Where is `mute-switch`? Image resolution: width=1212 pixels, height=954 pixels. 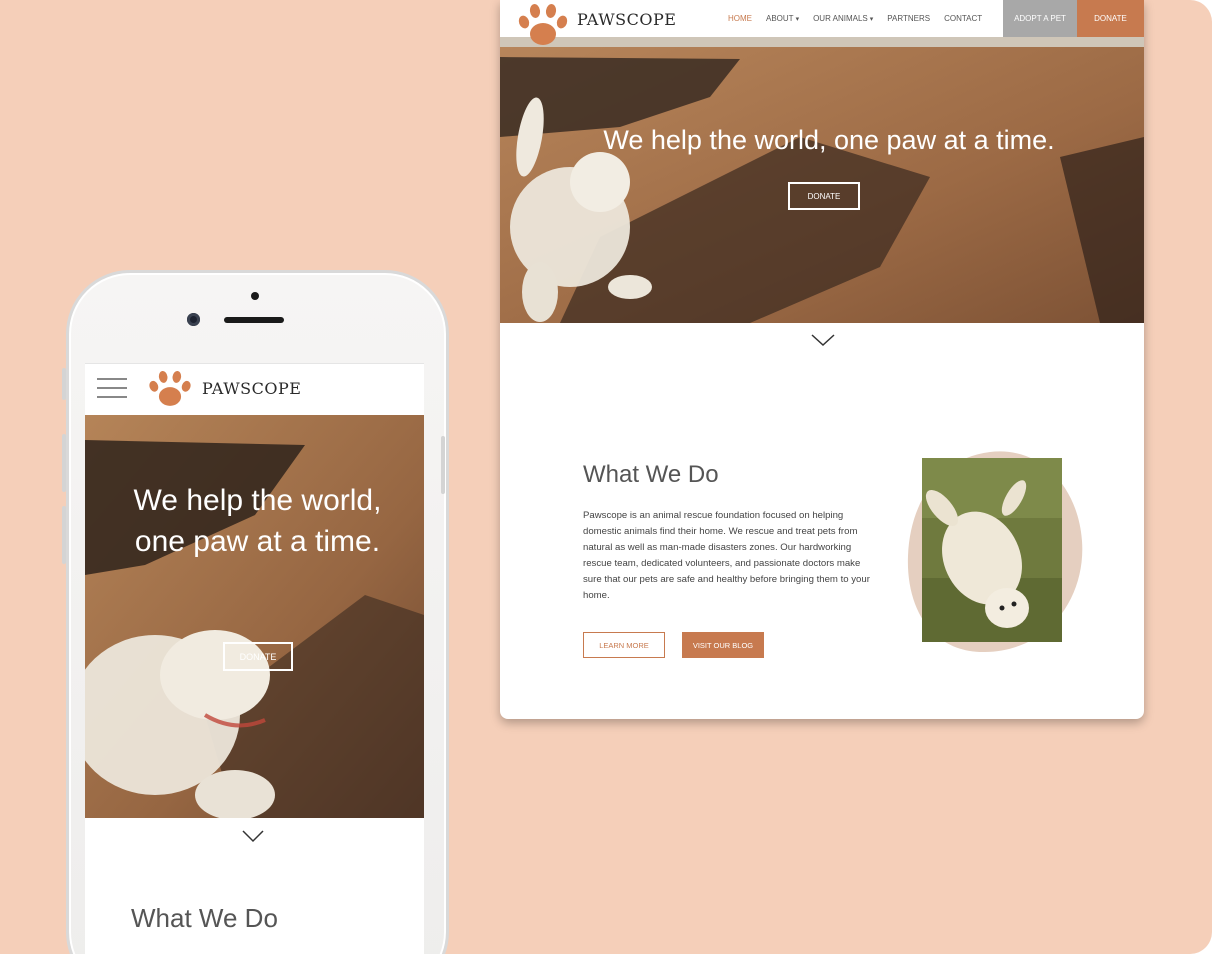
mute-switch is located at coordinates (64, 384).